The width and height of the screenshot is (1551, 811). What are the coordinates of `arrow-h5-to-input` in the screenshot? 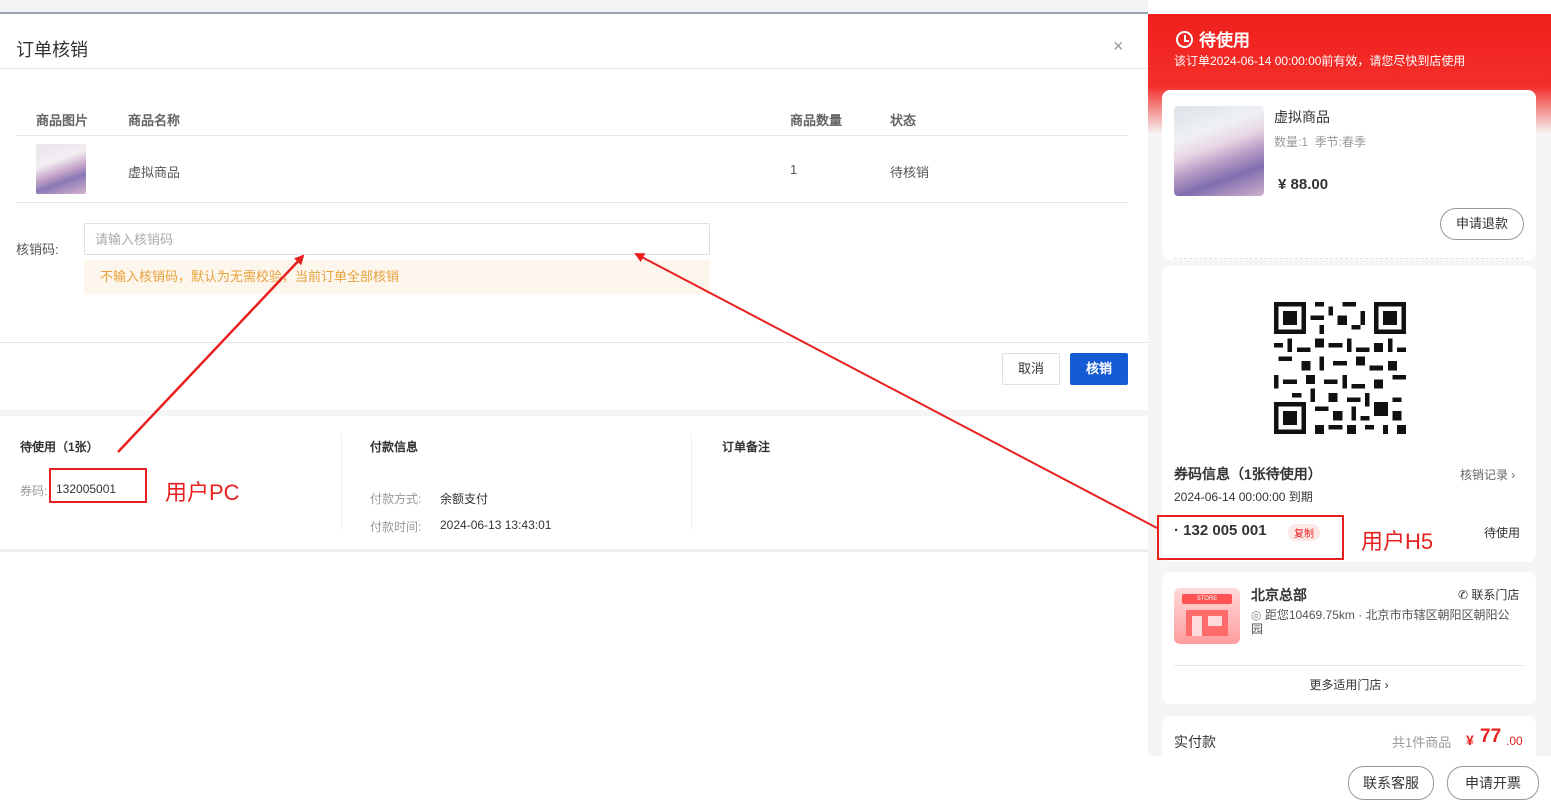 It's located at (896, 391).